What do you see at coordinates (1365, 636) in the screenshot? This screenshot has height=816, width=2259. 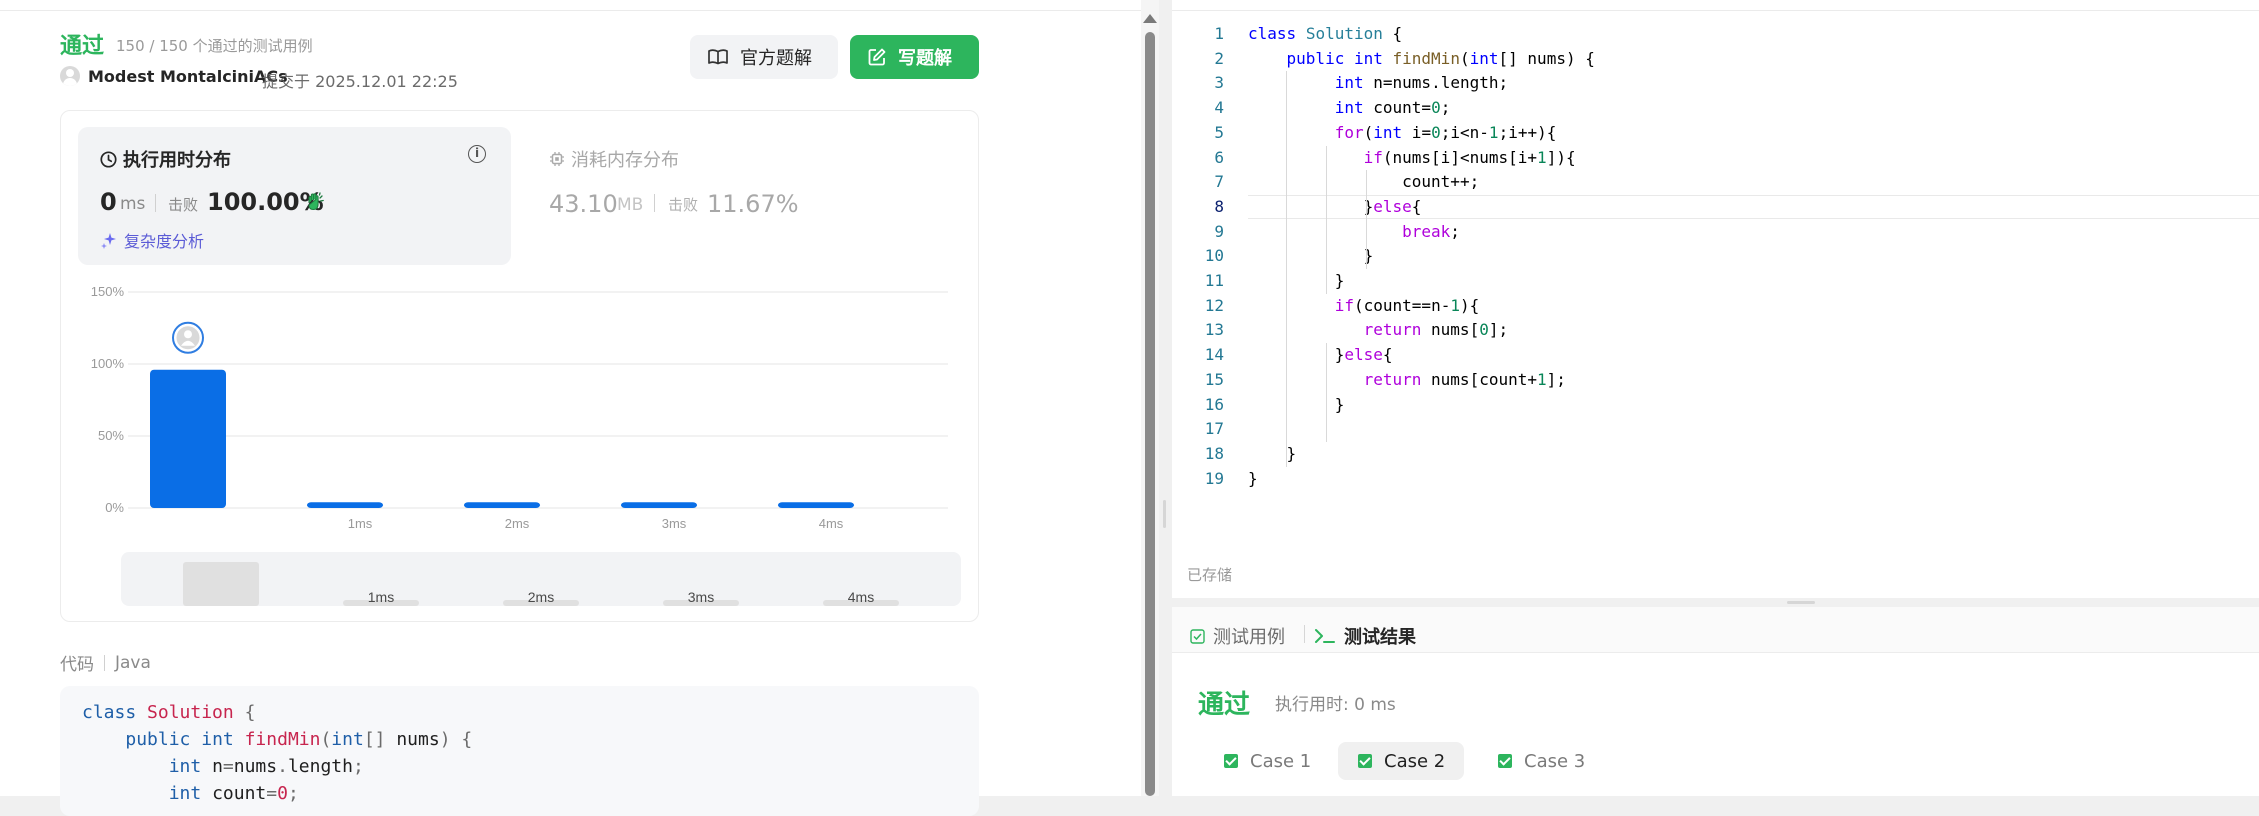 I see `tab-test-result: 测试结果` at bounding box center [1365, 636].